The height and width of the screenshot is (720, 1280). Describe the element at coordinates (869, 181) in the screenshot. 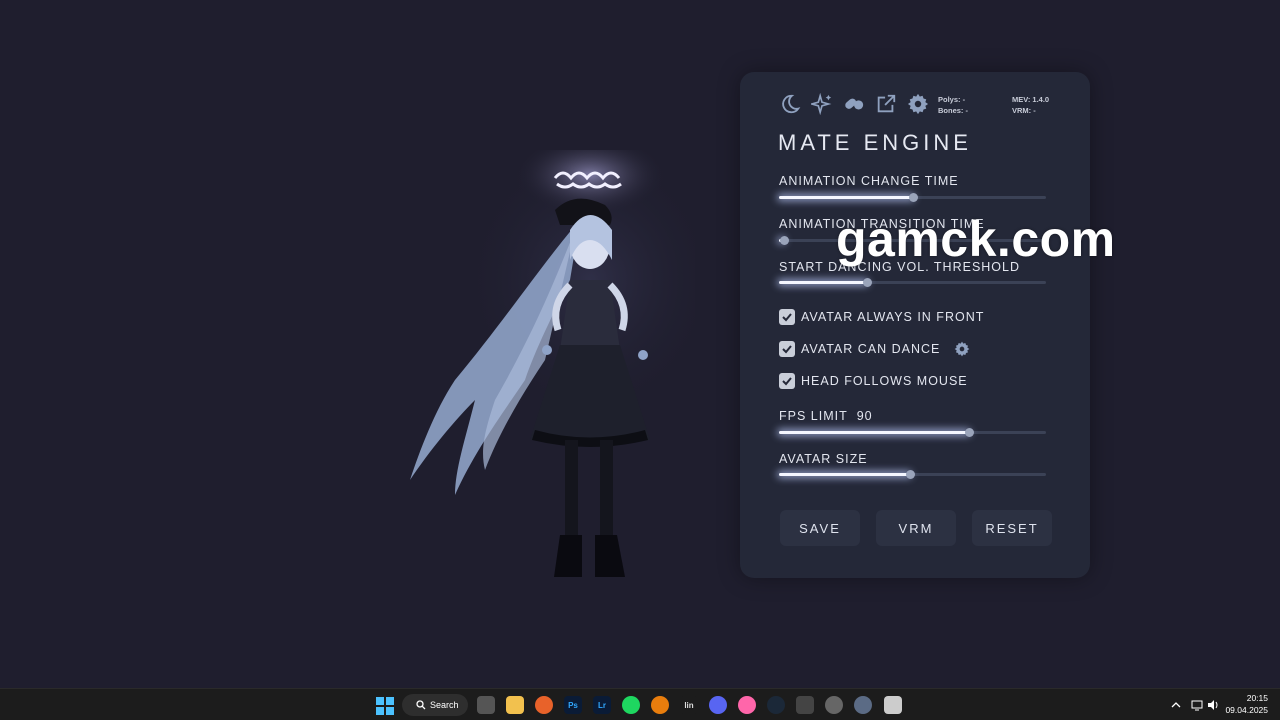

I see `animation-change-time-label: ANIMATION CHANGE TIME` at that location.